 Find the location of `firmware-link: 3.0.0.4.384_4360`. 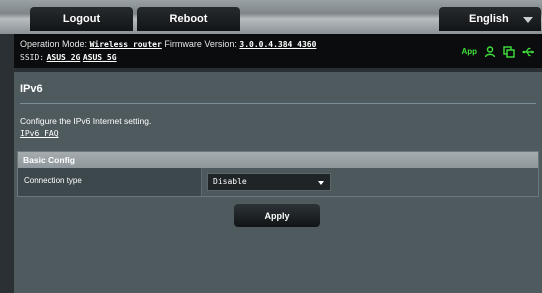

firmware-link: 3.0.0.4.384_4360 is located at coordinates (277, 44).